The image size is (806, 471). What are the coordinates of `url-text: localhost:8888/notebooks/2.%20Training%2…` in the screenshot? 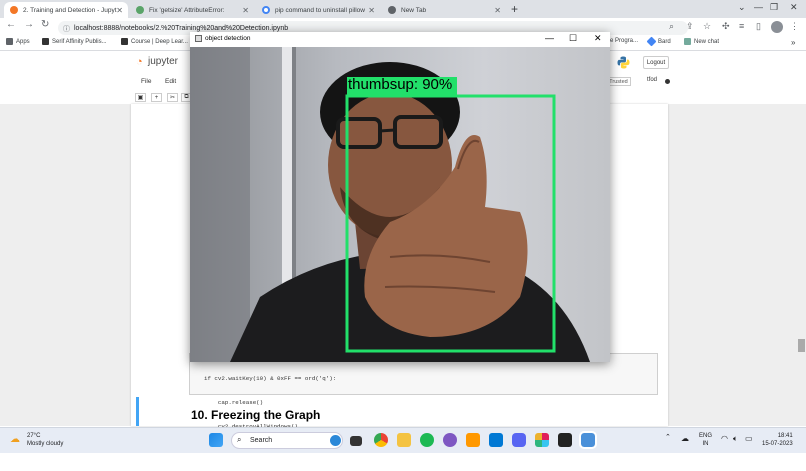 It's located at (181, 28).